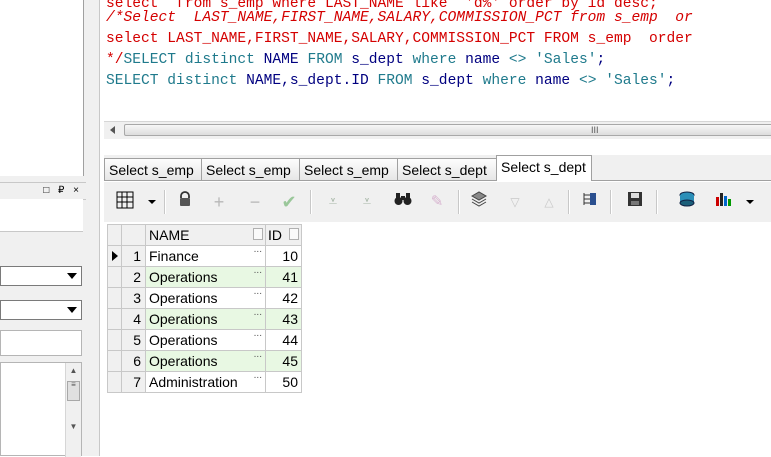 The width and height of the screenshot is (771, 457). What do you see at coordinates (73, 391) in the screenshot?
I see `scroll-thumb: ≡` at bounding box center [73, 391].